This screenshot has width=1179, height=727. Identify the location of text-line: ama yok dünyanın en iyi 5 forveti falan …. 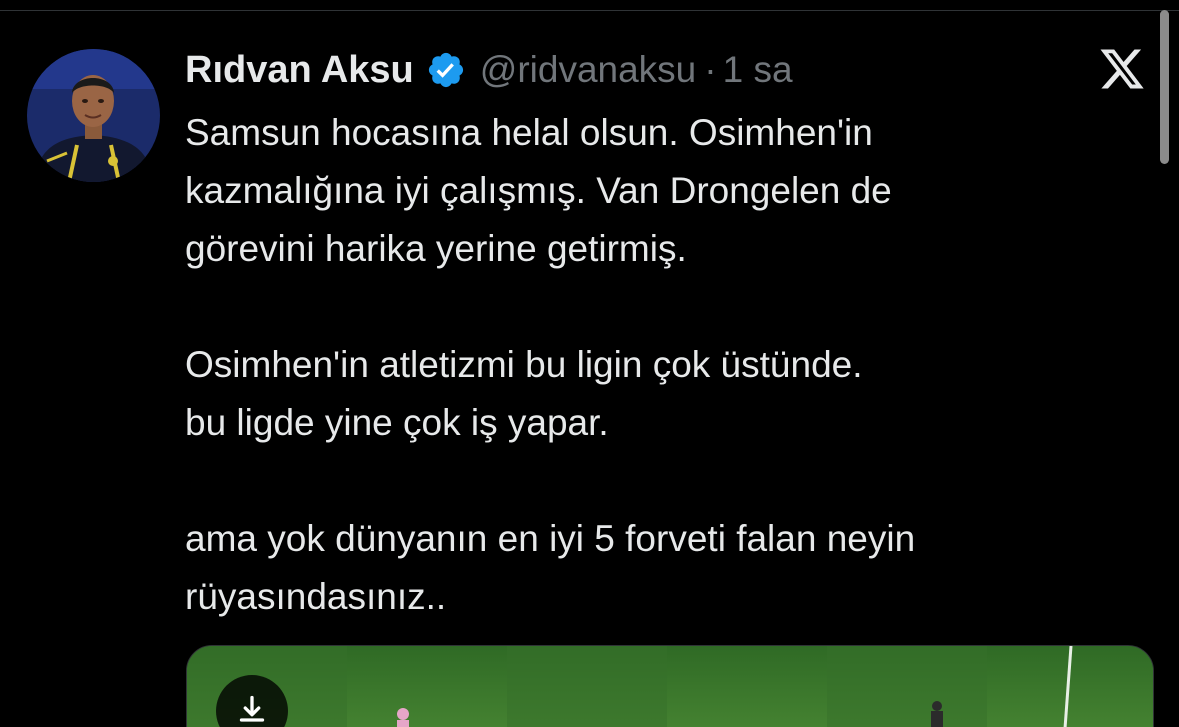
(550, 538).